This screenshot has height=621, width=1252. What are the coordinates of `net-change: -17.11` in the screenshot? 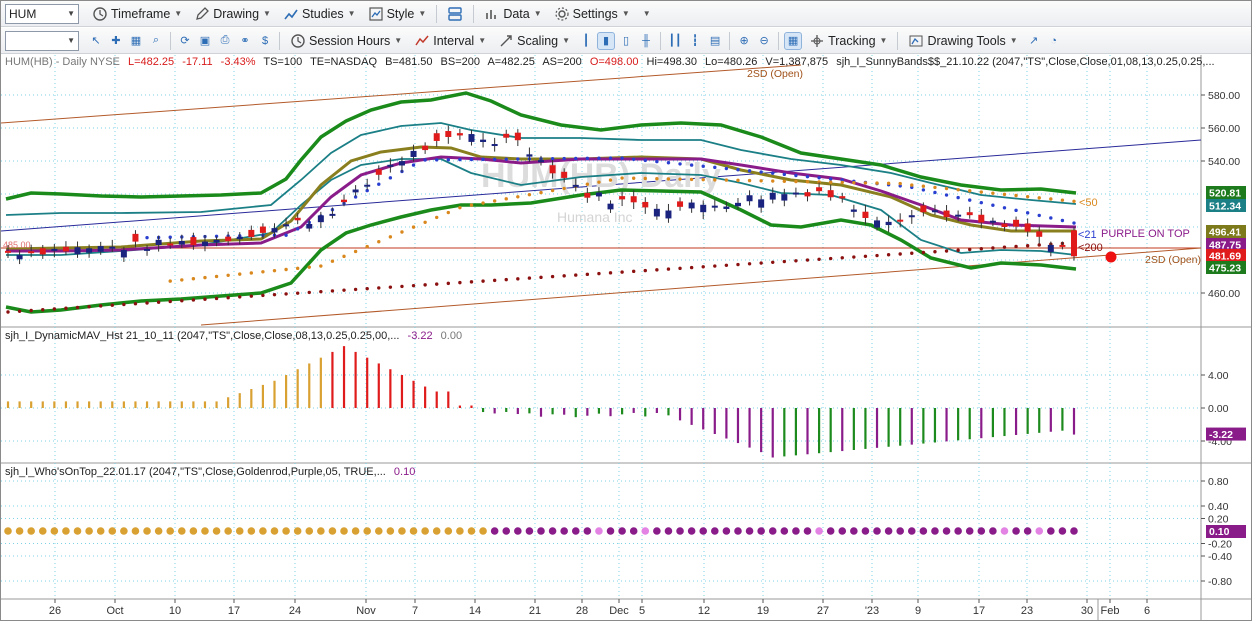 It's located at (197, 62).